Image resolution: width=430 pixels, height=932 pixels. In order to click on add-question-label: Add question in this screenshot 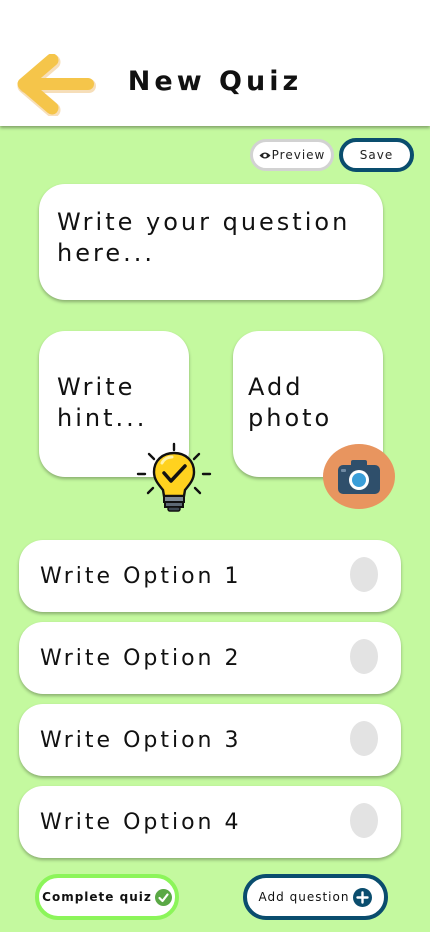, I will do `click(304, 897)`.